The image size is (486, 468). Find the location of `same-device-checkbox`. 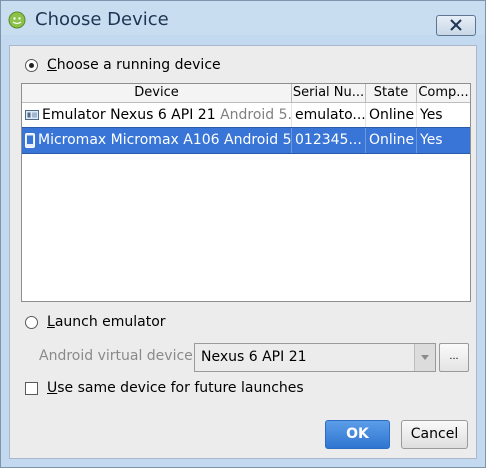

same-device-checkbox is located at coordinates (31, 388).